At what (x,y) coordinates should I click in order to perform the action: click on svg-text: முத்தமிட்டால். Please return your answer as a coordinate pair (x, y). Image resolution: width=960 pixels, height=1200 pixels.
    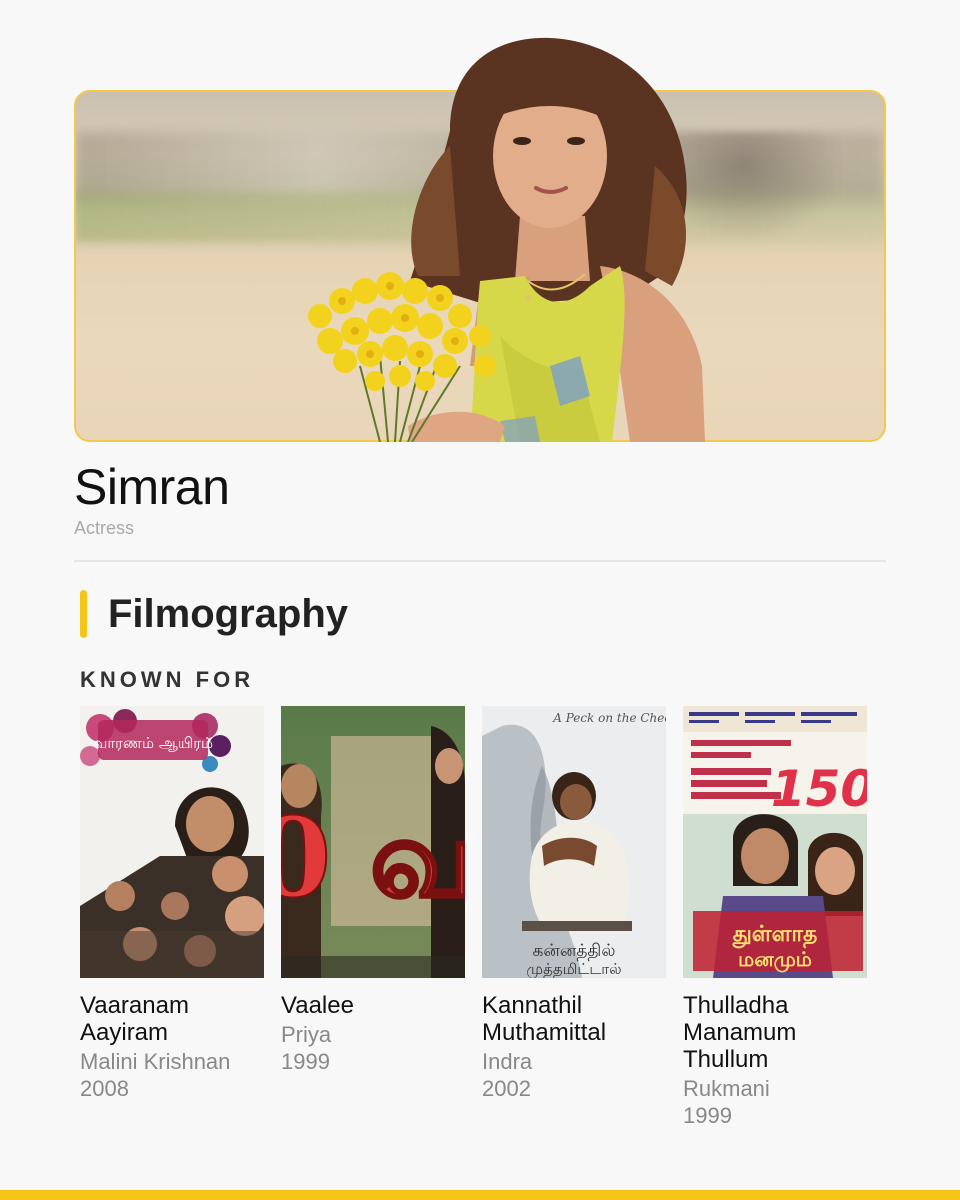
    Looking at the image, I should click on (573, 969).